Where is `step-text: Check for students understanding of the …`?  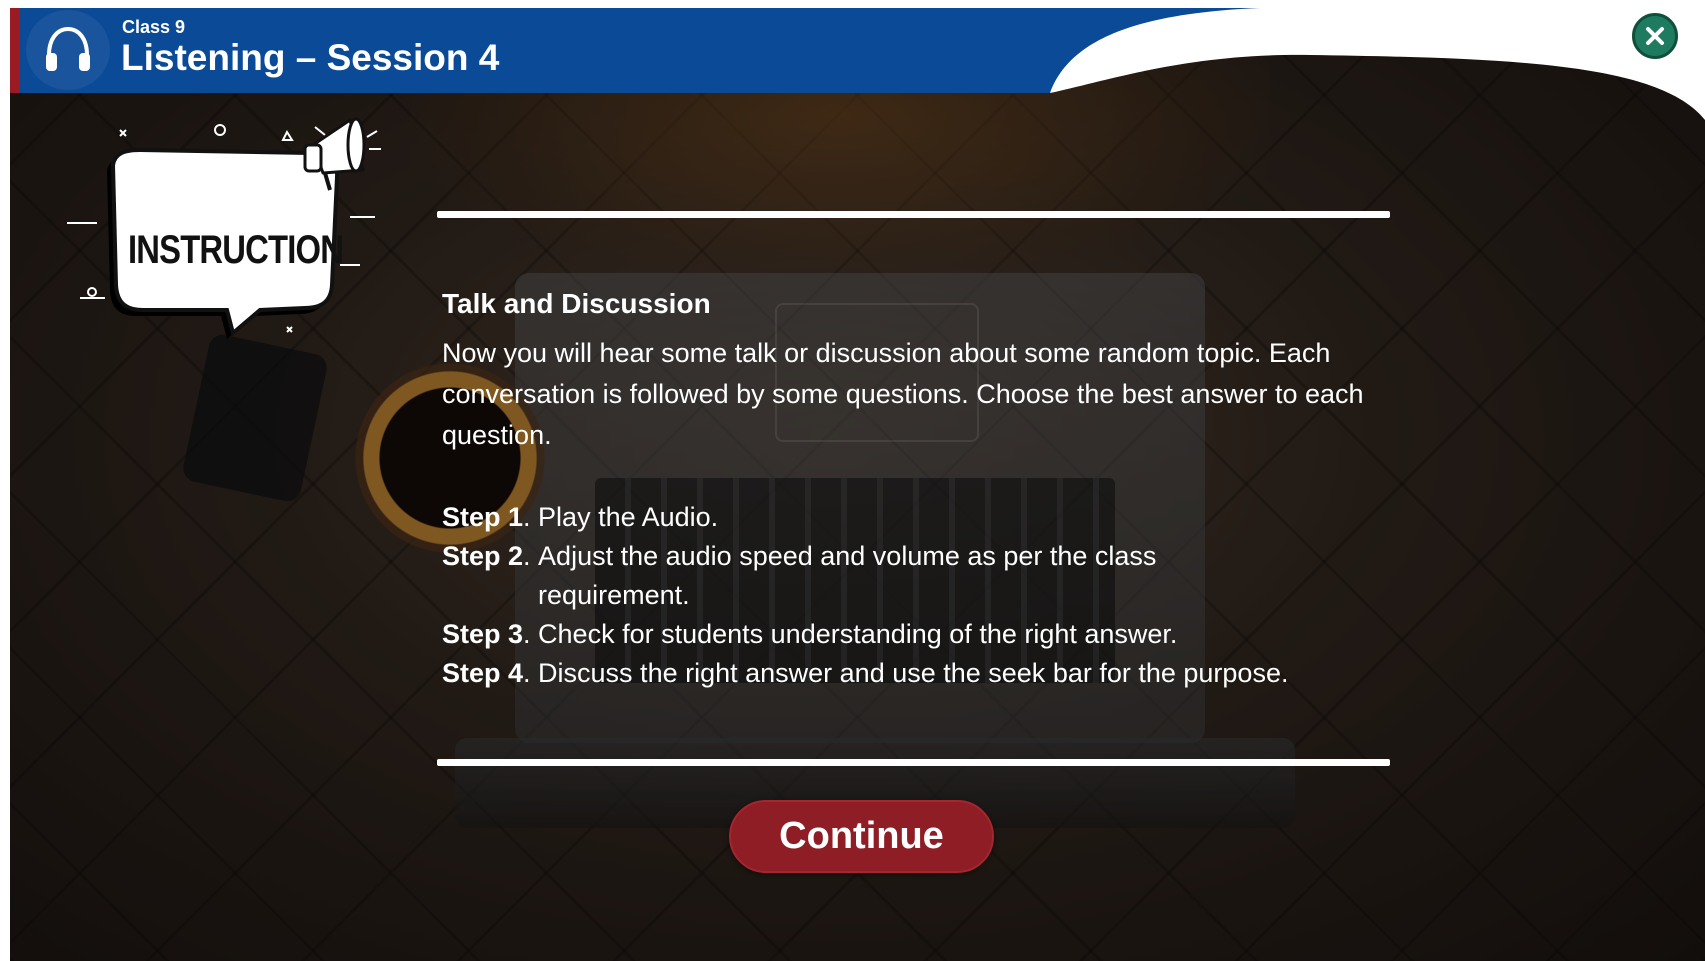
step-text: Check for students understanding of the … is located at coordinates (858, 634).